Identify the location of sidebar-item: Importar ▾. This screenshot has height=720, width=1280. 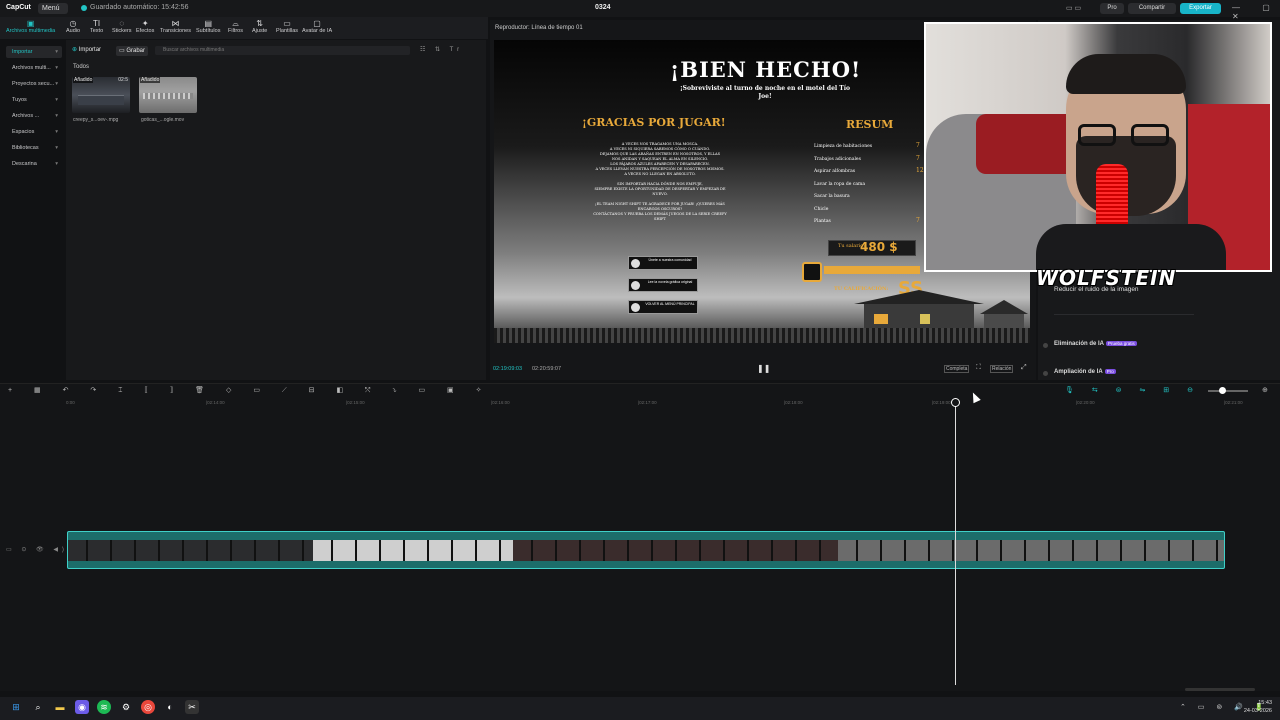
(34, 52).